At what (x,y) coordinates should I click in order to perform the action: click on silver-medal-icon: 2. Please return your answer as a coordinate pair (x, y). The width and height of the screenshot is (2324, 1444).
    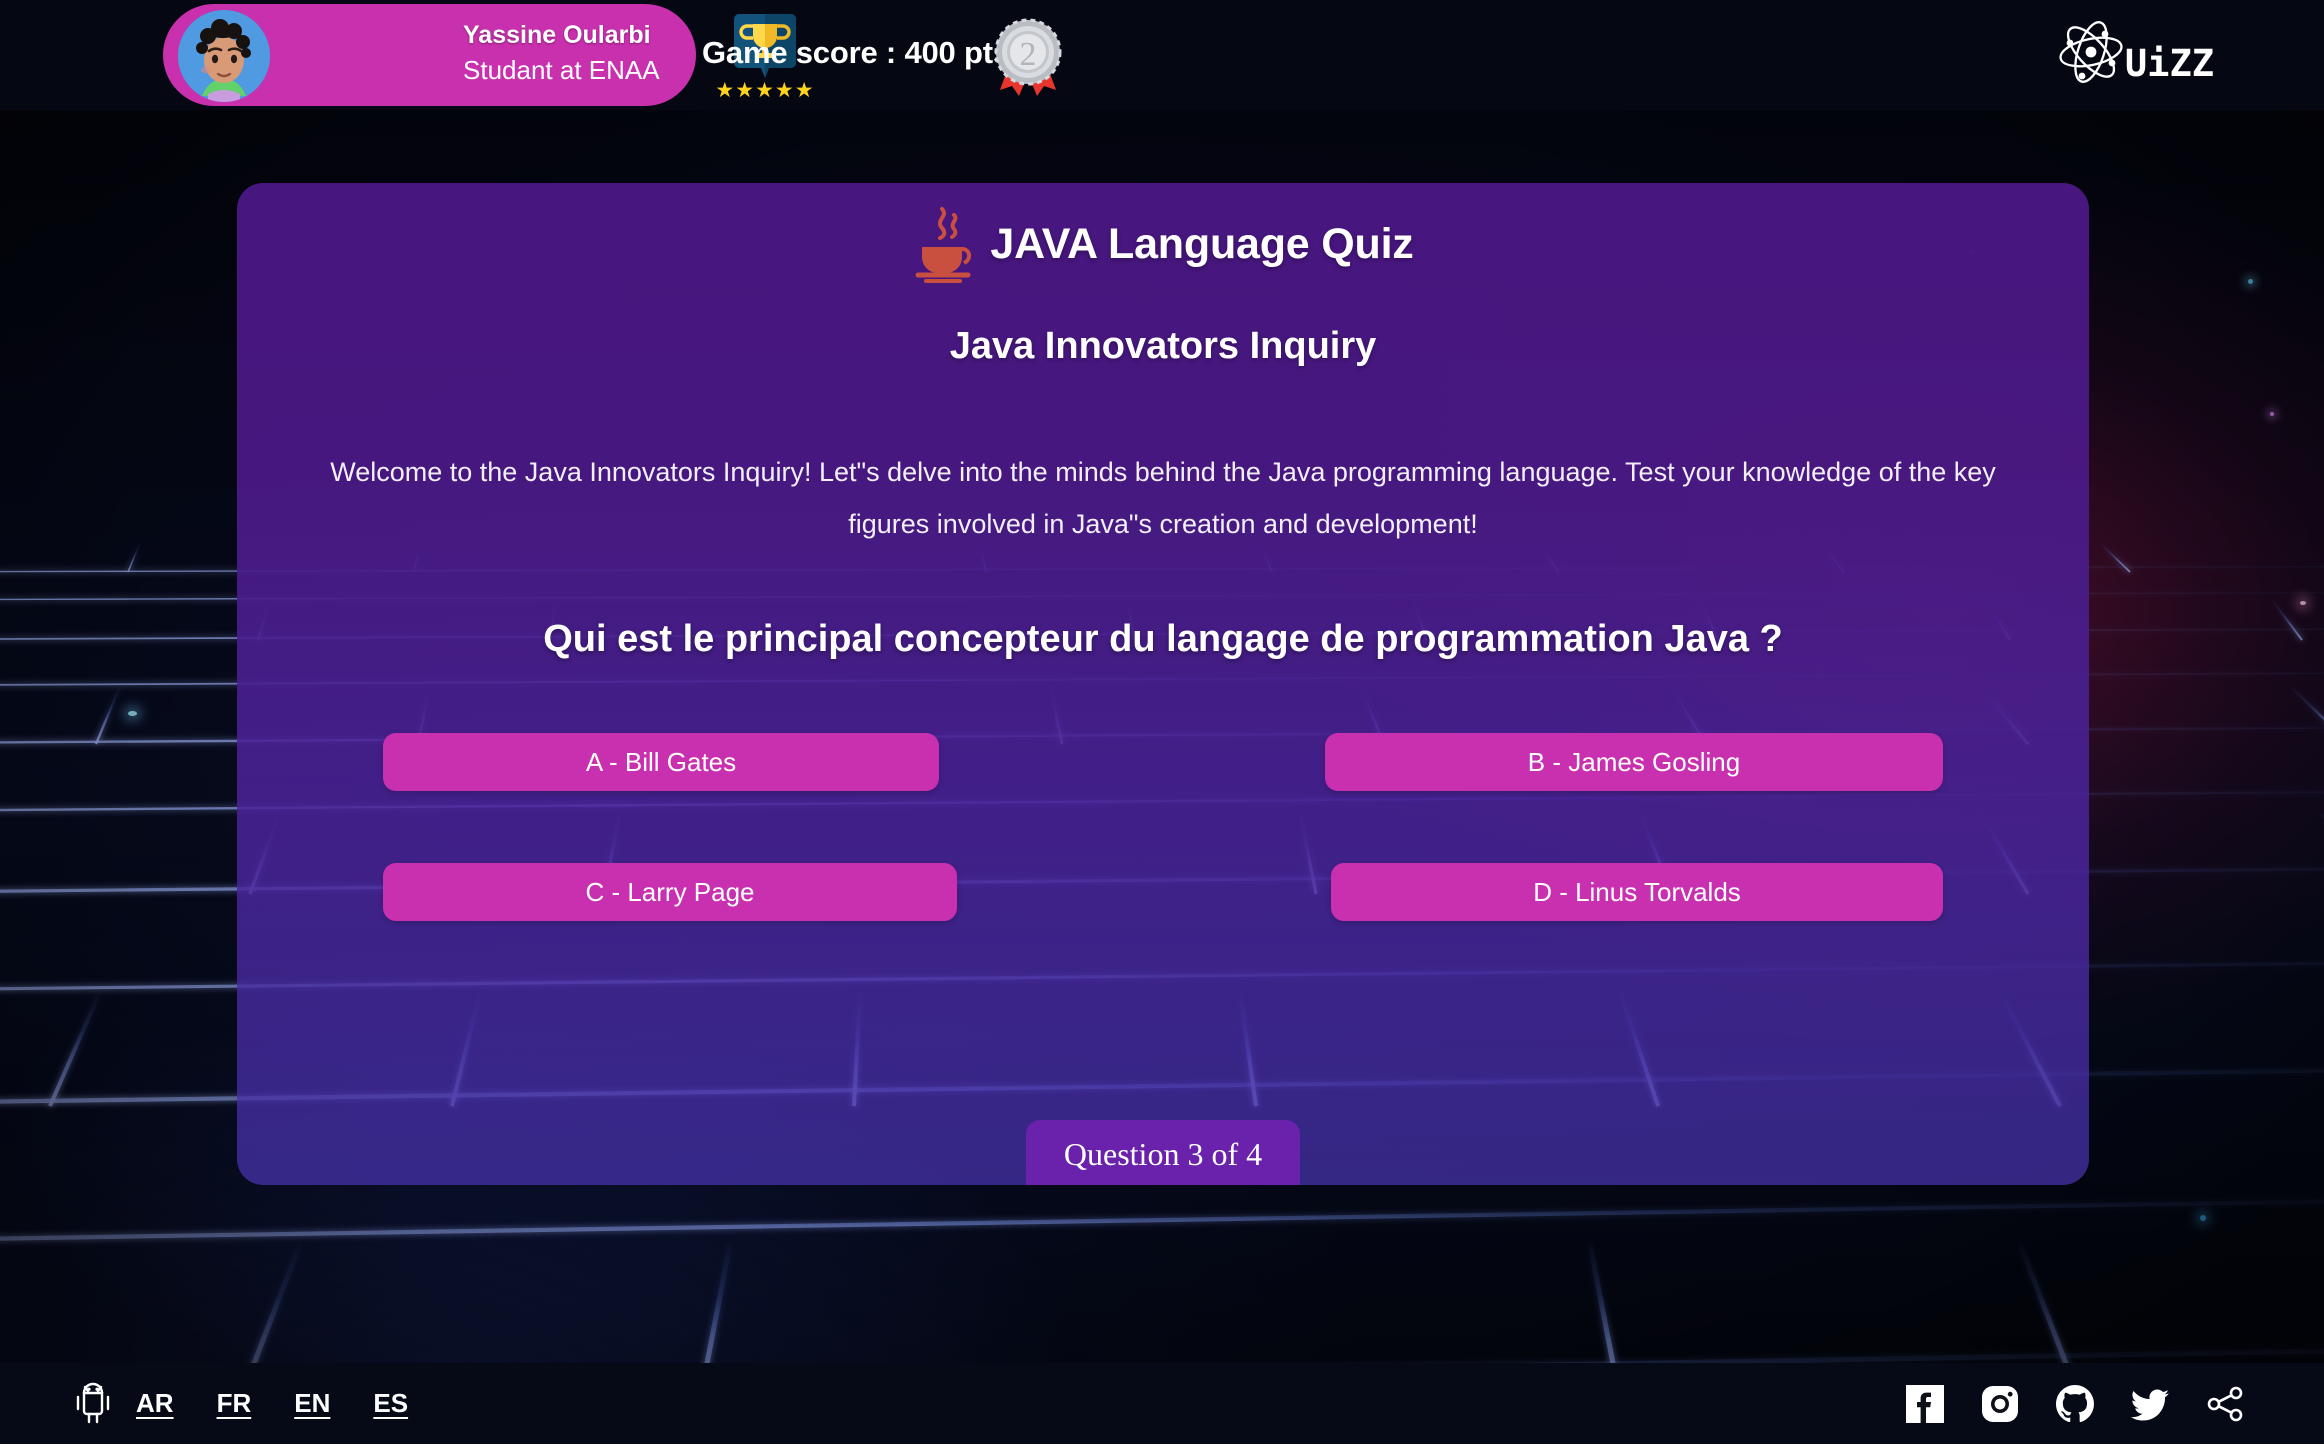
    Looking at the image, I should click on (1028, 56).